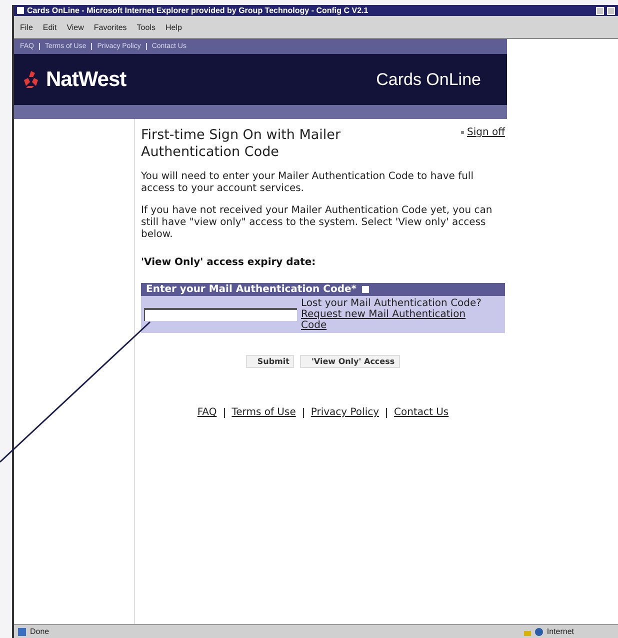 The height and width of the screenshot is (638, 618). What do you see at coordinates (26, 27) in the screenshot?
I see `menu-item: File` at bounding box center [26, 27].